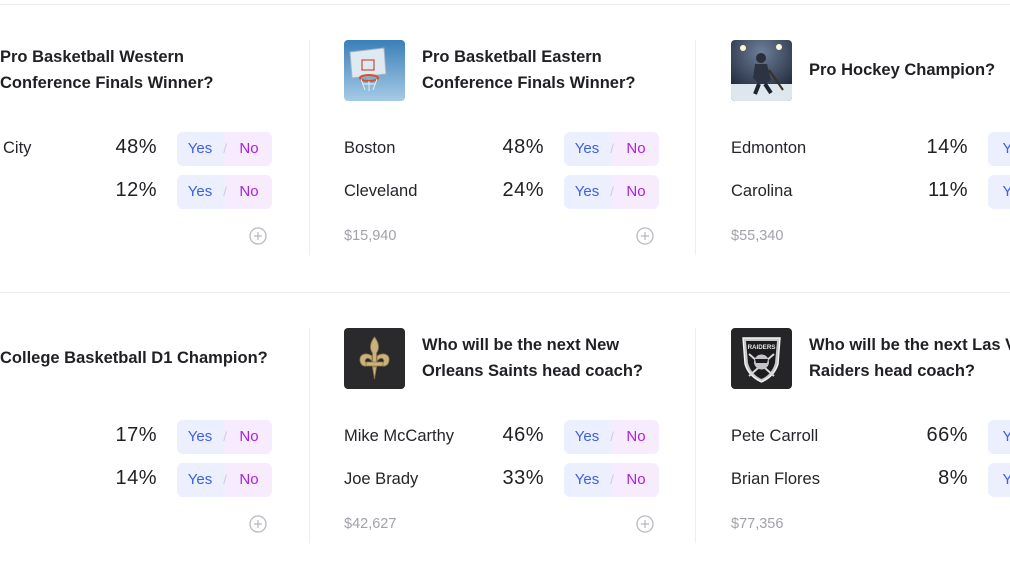 The height and width of the screenshot is (568, 1010). Describe the element at coordinates (370, 524) in the screenshot. I see `market-volume: $42,627` at that location.